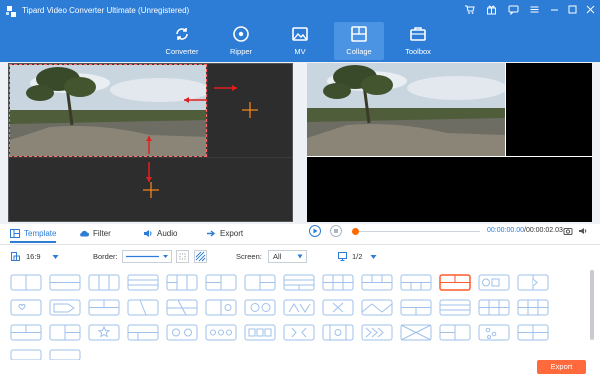  I want to click on minimize-icon, so click(554, 10).